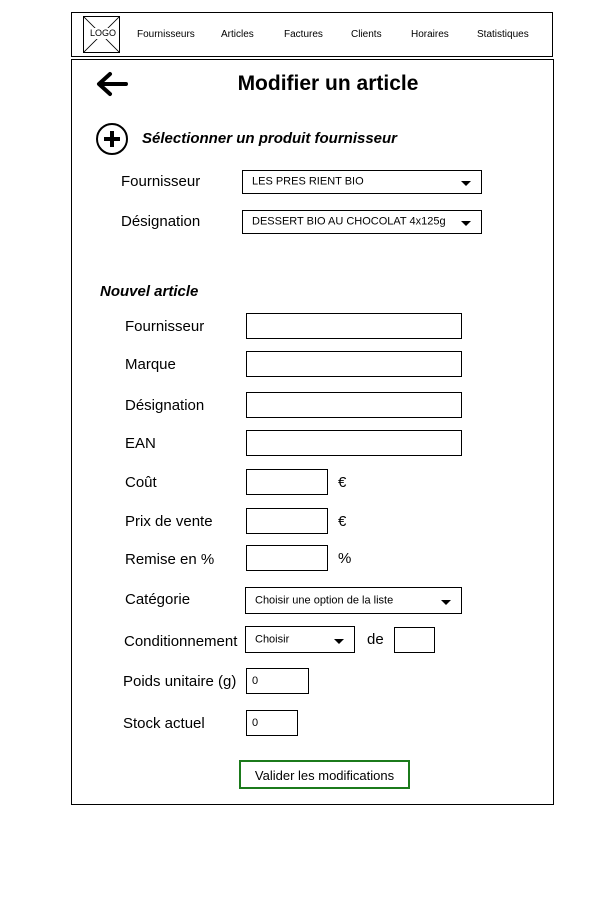 The height and width of the screenshot is (914, 605). I want to click on select-designation-dropdown: DESSERT BIO AU CHOCOLAT 4x125g, so click(362, 222).